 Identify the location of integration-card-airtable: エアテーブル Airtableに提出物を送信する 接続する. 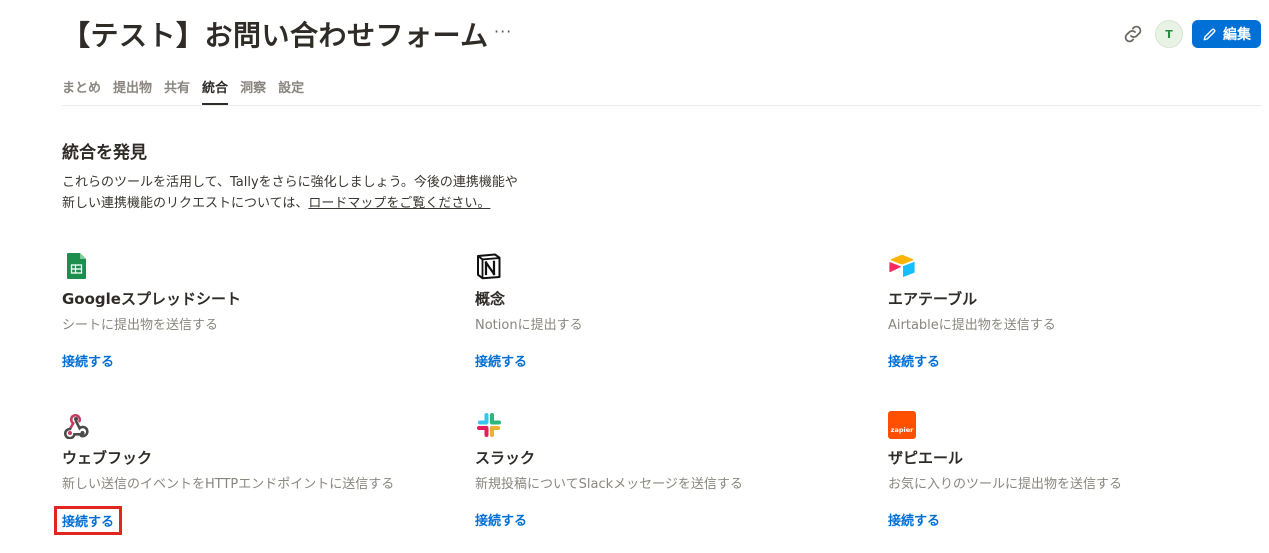
(1078, 311).